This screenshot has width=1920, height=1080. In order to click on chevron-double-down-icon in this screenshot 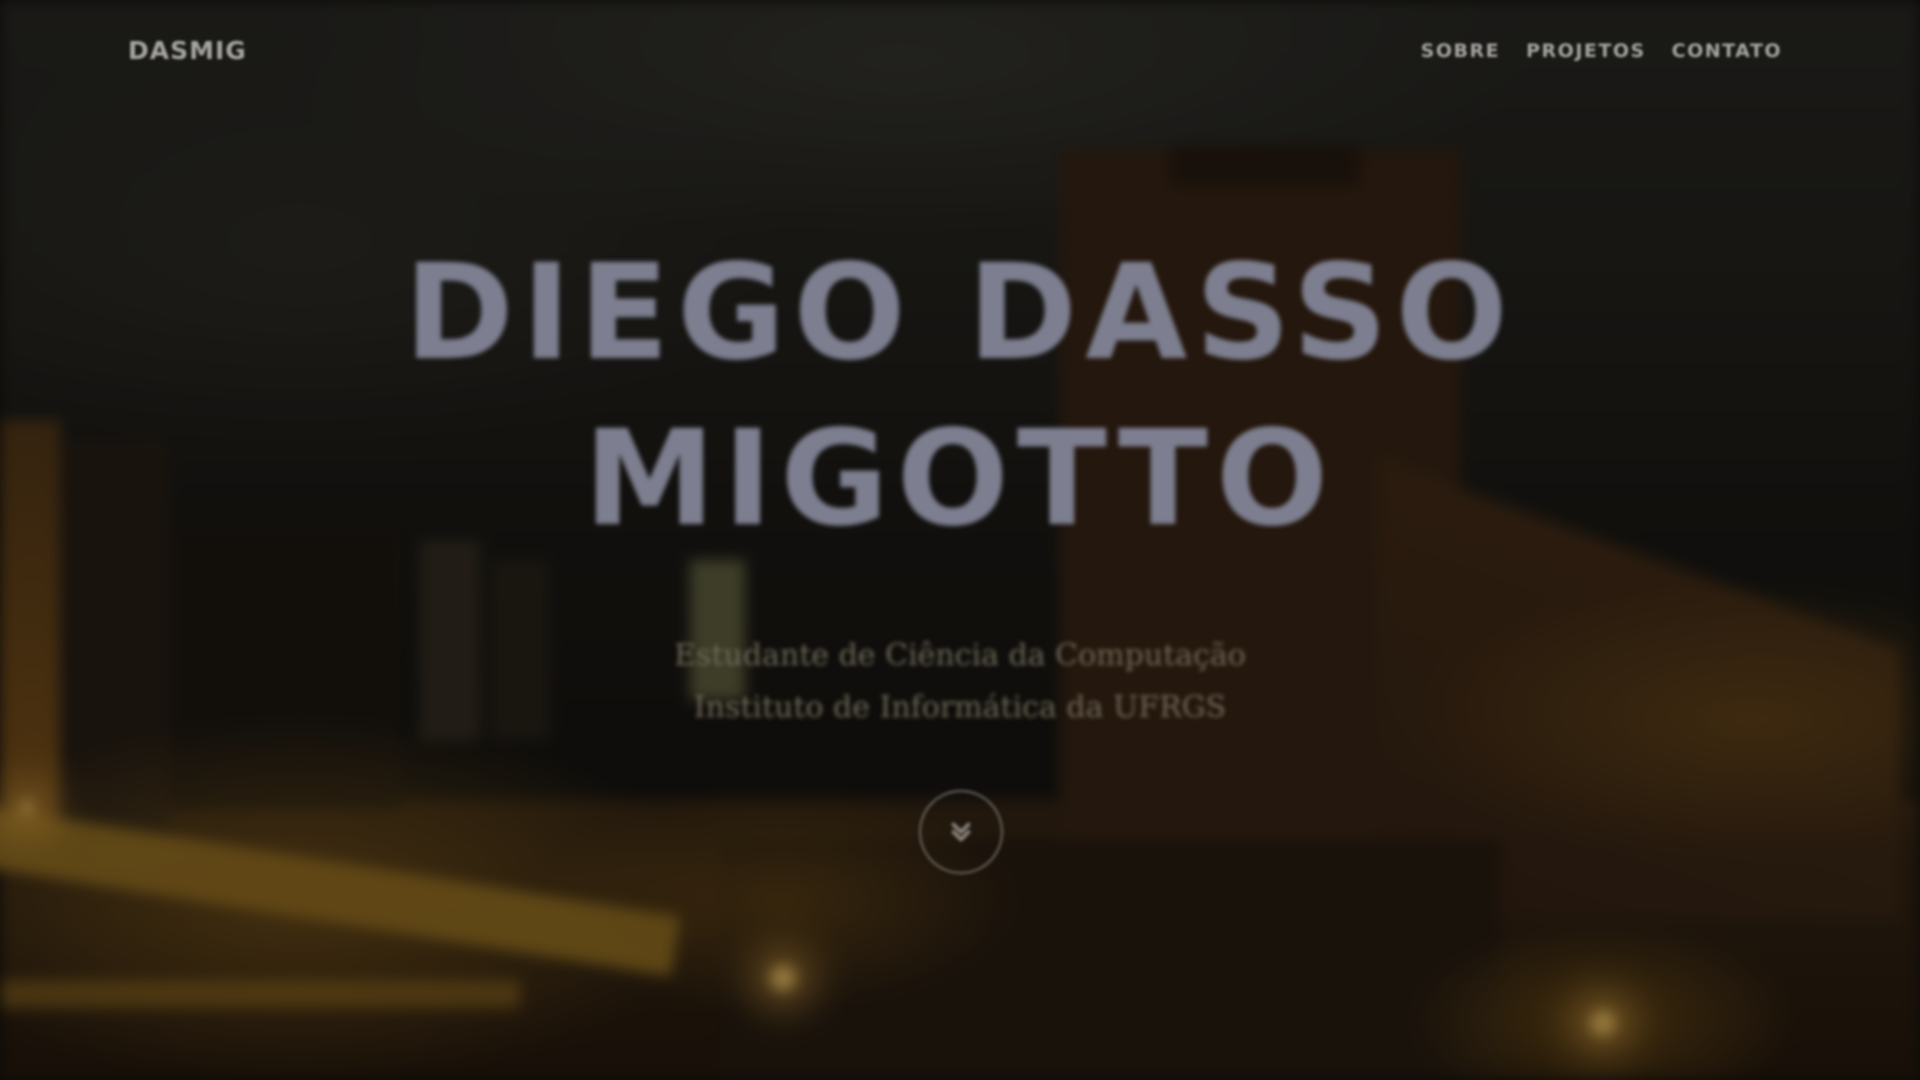, I will do `click(961, 832)`.